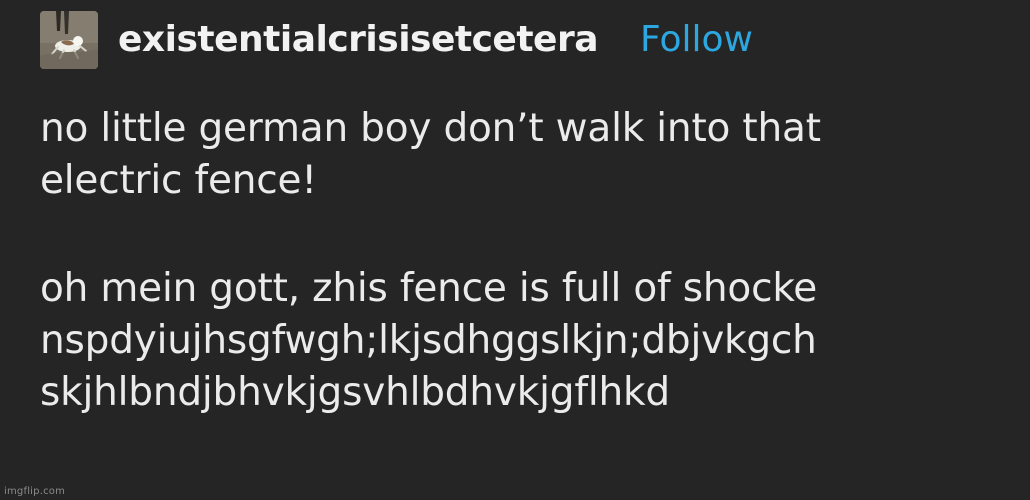 This screenshot has width=1030, height=500. What do you see at coordinates (355, 392) in the screenshot?
I see `post-text-line: skjhlbndjbhvkjgsvhlbdhvkjgflhkd` at bounding box center [355, 392].